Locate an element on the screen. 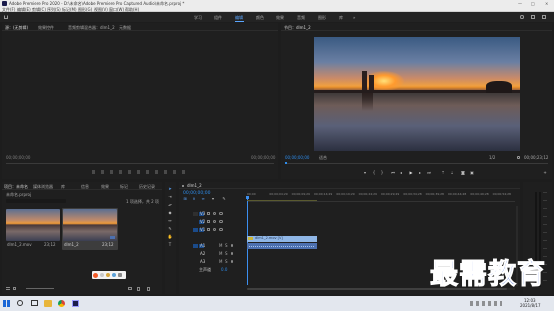 This screenshot has height=311, width=554. tab-source: 源：(无剪辑) is located at coordinates (16, 27).